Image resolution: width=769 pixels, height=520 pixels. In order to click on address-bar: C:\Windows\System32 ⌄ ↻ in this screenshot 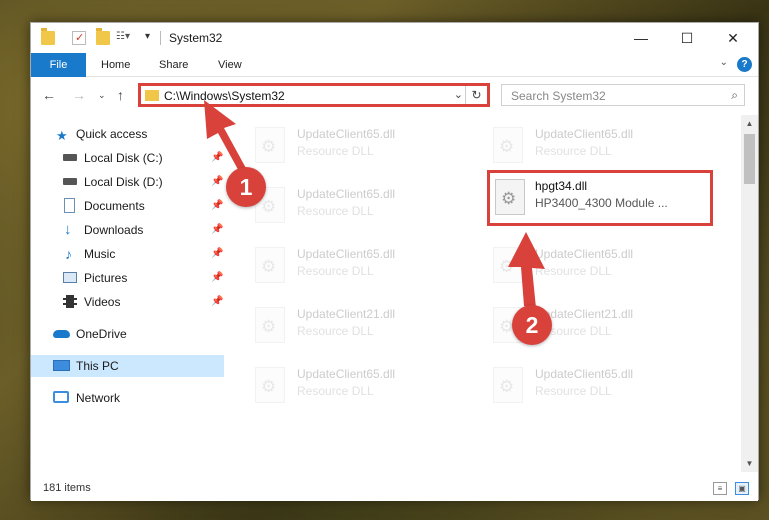, I will do `click(314, 95)`.